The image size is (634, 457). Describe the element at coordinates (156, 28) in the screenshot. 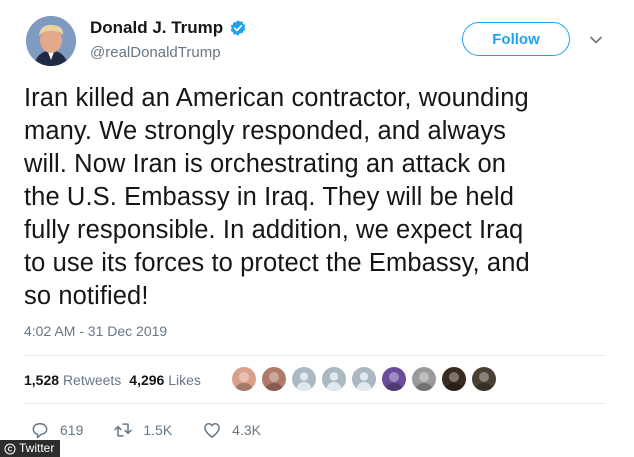

I see `display-name: Donald J. Trump` at that location.